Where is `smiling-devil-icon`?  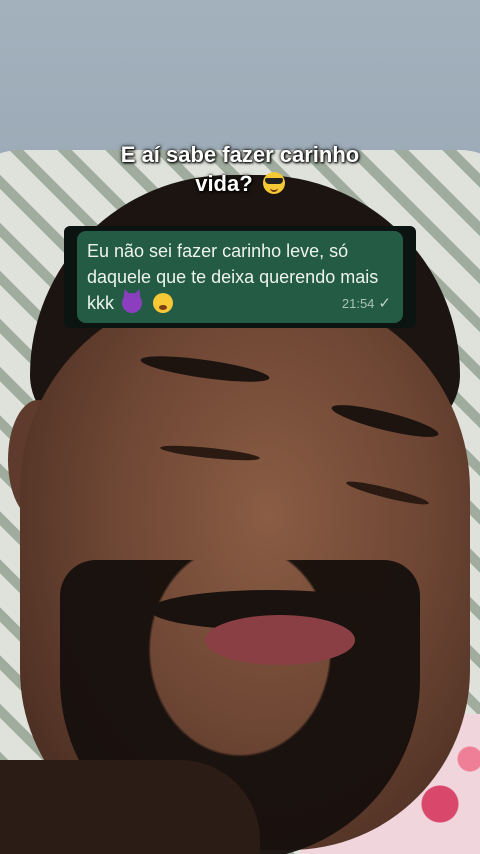
smiling-devil-icon is located at coordinates (132, 303).